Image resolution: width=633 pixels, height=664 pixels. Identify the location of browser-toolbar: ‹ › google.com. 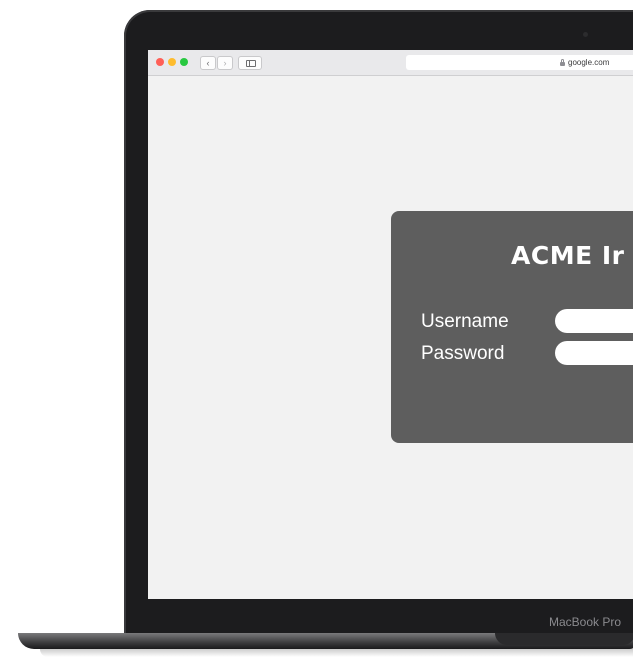
(390, 63).